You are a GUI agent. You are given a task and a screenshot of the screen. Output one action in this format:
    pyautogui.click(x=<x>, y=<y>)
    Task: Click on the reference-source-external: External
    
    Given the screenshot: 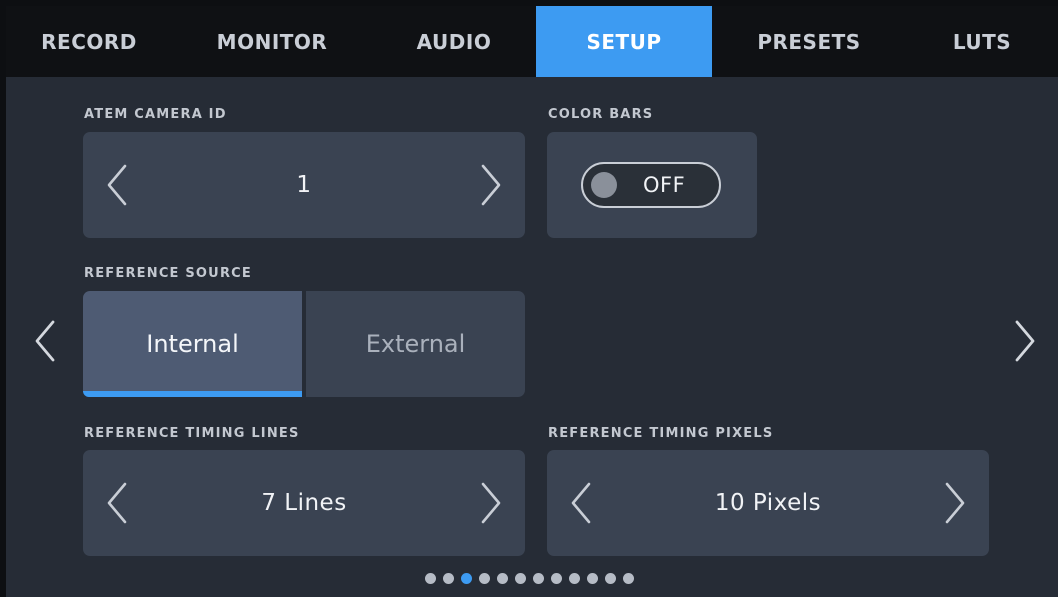 What is the action you would take?
    pyautogui.click(x=415, y=344)
    